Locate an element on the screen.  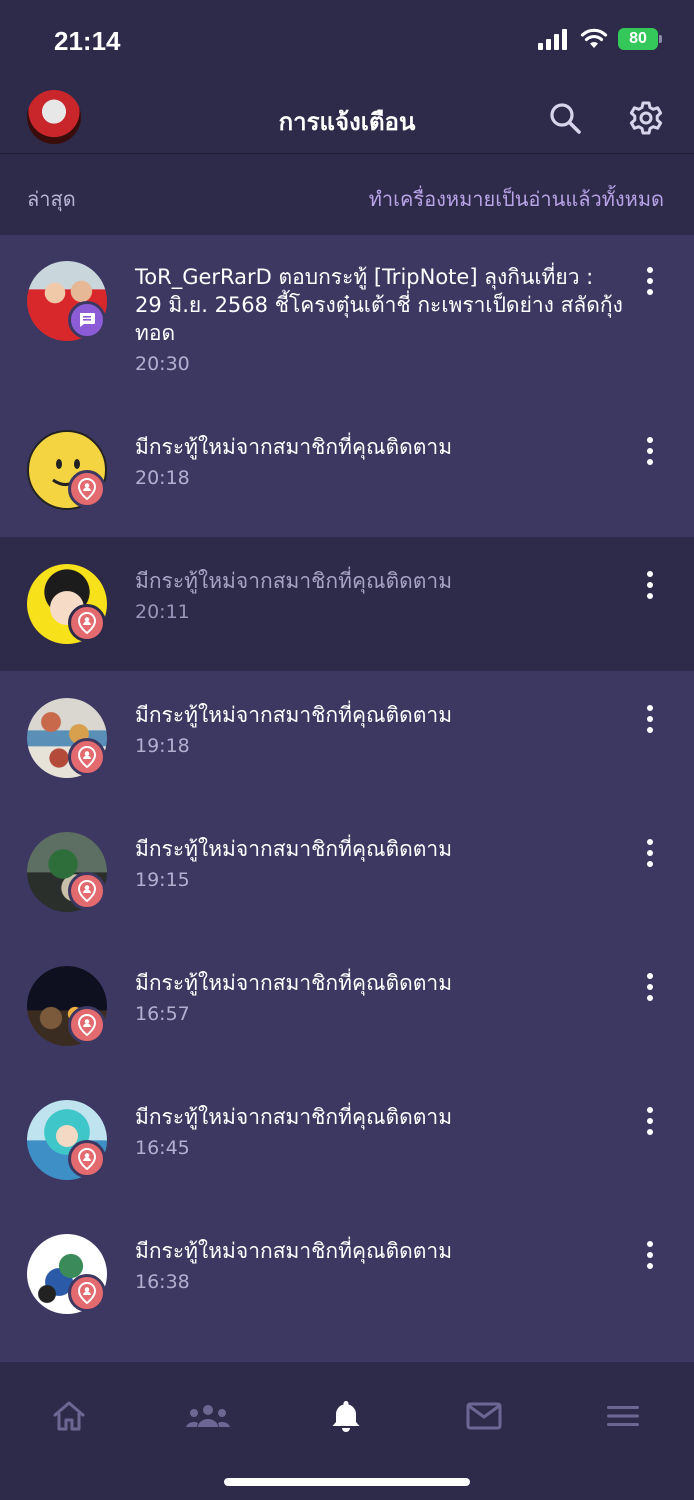
battery-level: 80 is located at coordinates (638, 39).